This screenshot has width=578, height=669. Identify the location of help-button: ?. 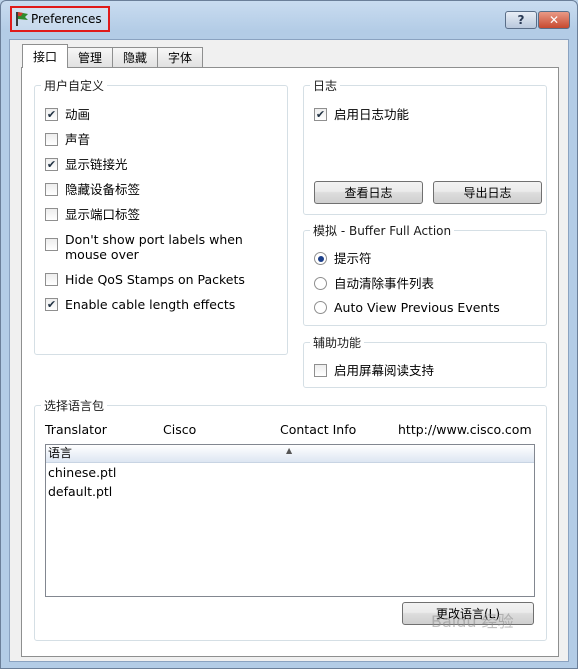
(521, 20).